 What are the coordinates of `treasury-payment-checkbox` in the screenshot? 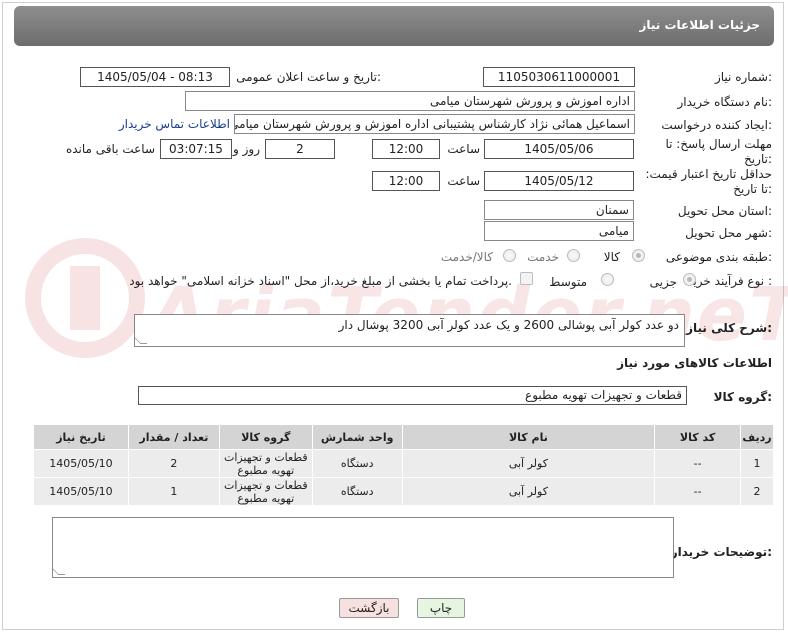 It's located at (526, 278).